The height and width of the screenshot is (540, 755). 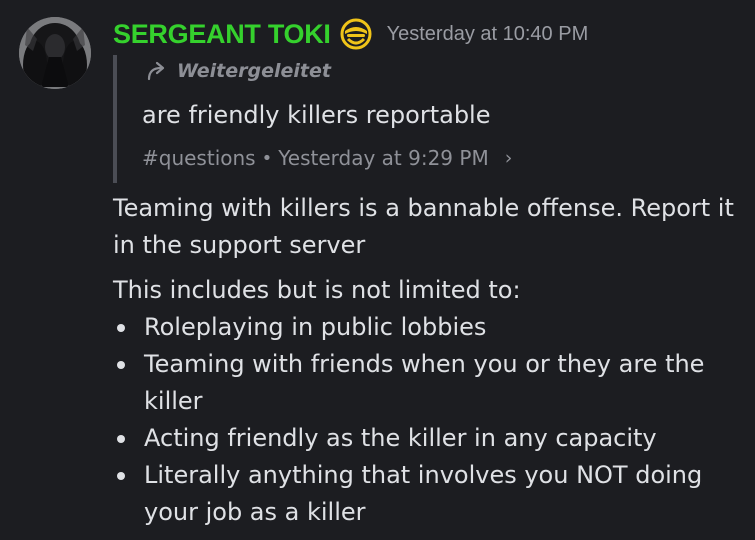 I want to click on author-username: SERGEANT TOKI, so click(x=222, y=34).